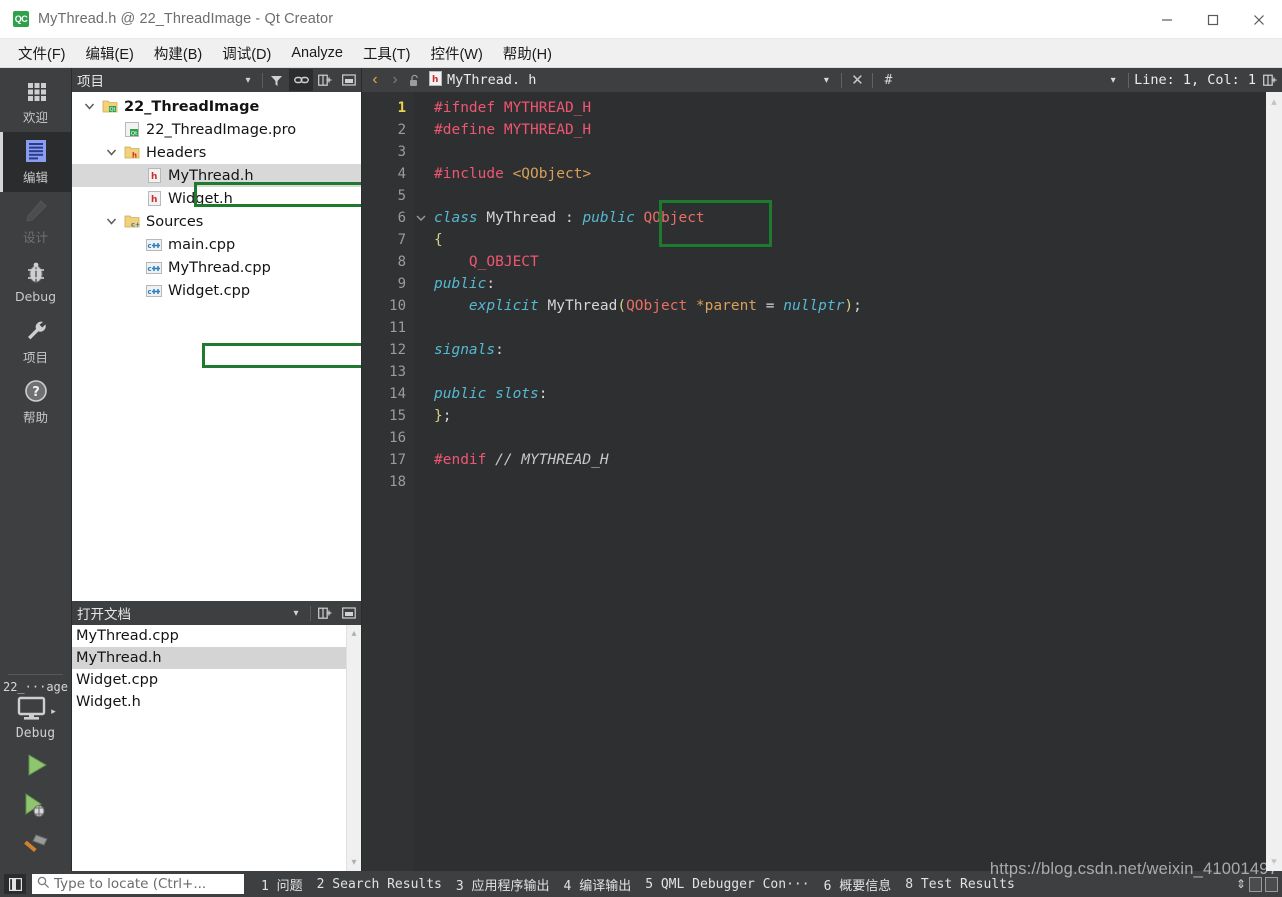 The width and height of the screenshot is (1282, 897). What do you see at coordinates (1274, 481) in the screenshot?
I see `editor-scrollbar: ▴ ▾` at bounding box center [1274, 481].